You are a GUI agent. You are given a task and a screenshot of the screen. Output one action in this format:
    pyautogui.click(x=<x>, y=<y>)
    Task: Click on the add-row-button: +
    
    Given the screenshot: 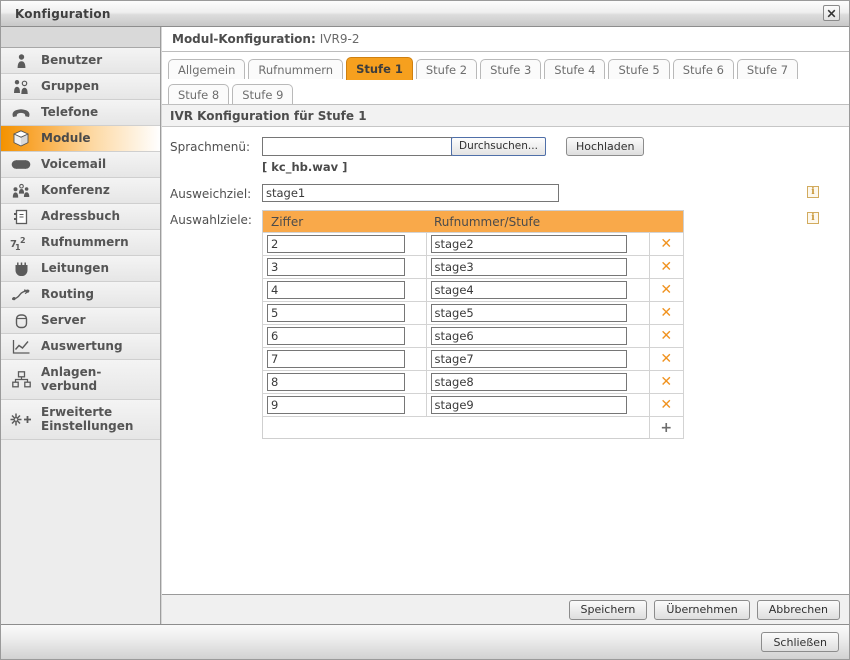 What is the action you would take?
    pyautogui.click(x=666, y=427)
    